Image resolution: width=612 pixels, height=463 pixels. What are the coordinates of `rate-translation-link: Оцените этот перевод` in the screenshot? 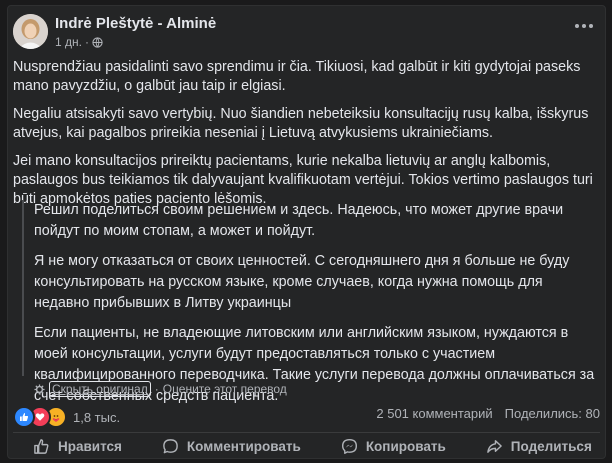 It's located at (225, 389).